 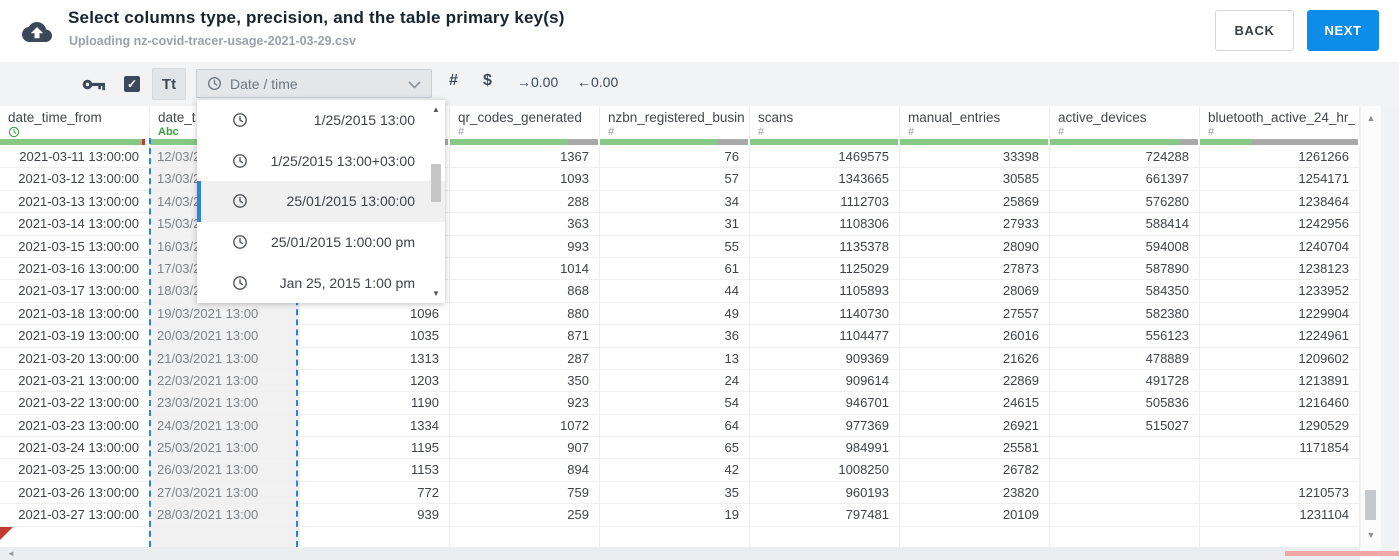 I want to click on column-header-date_time_from: date_time_from, so click(x=75, y=122).